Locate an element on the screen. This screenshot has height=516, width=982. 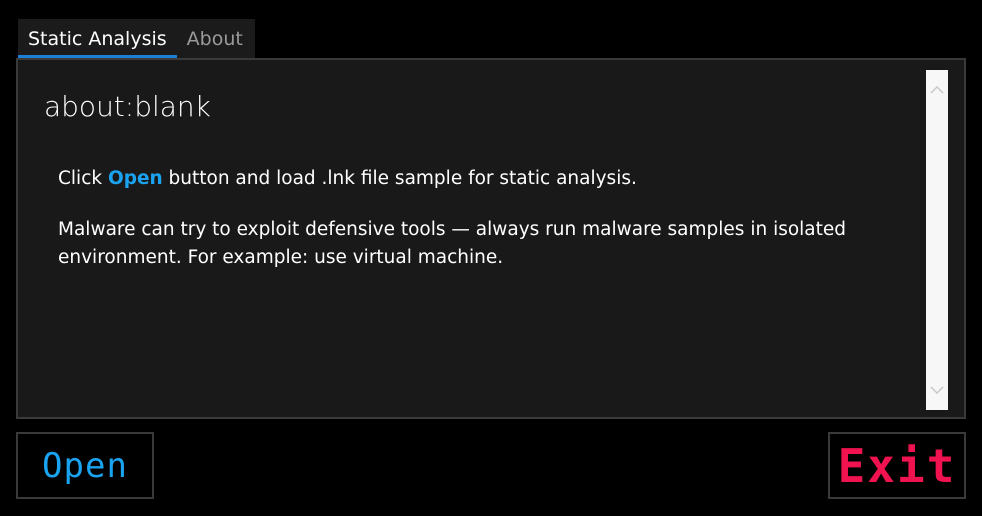
page-title: about:blank is located at coordinates (127, 106).